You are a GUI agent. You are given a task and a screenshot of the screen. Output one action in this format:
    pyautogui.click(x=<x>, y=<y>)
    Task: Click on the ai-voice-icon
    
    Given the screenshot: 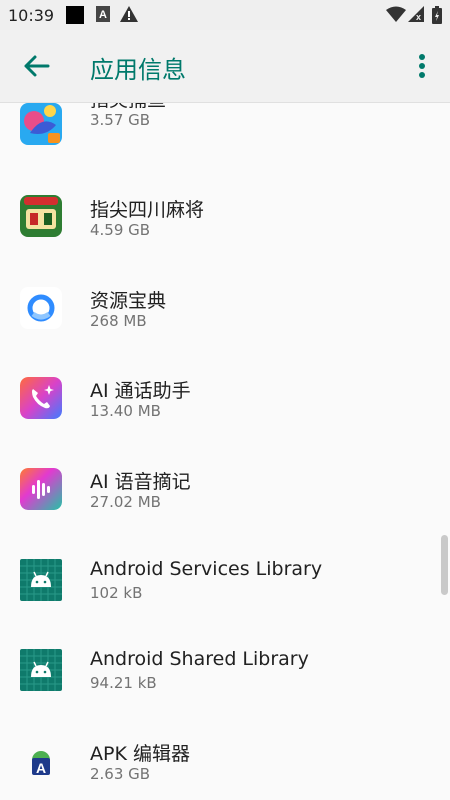 What is the action you would take?
    pyautogui.click(x=41, y=489)
    